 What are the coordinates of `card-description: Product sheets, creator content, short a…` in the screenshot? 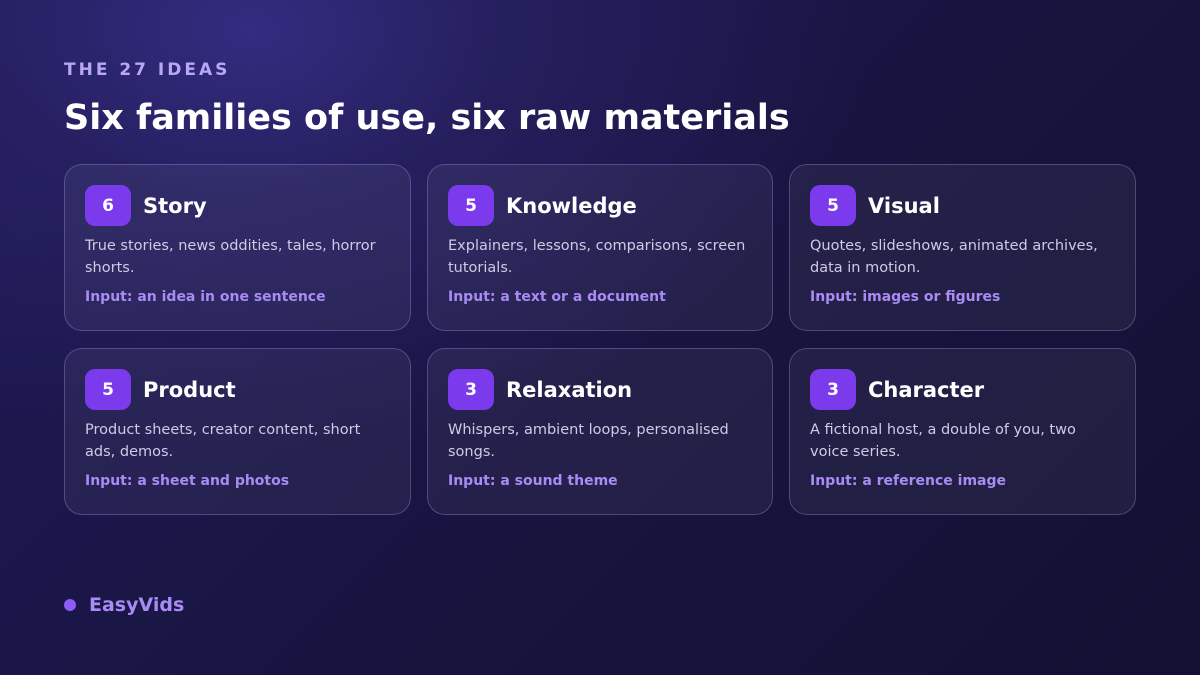 It's located at (223, 441).